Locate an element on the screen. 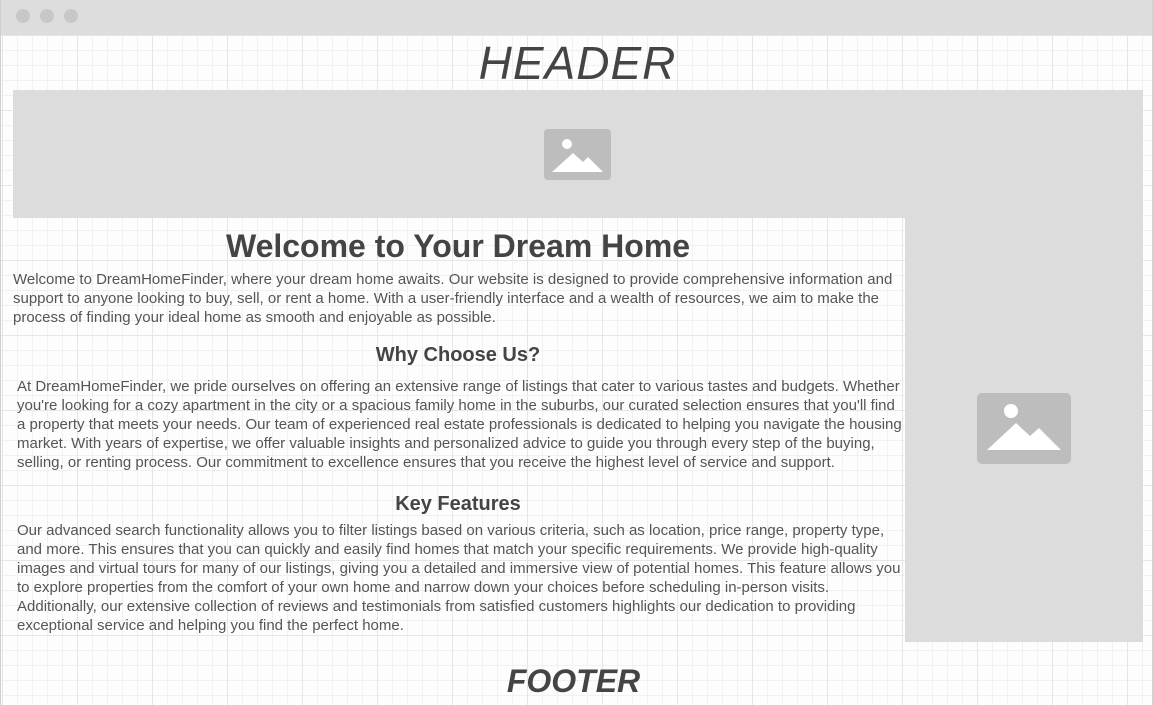  window-titlebar is located at coordinates (576, 17).